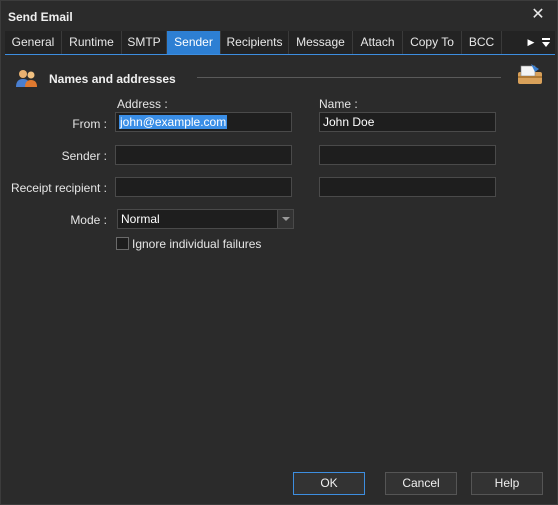  Describe the element at coordinates (321, 42) in the screenshot. I see `tab-message: Message` at that location.